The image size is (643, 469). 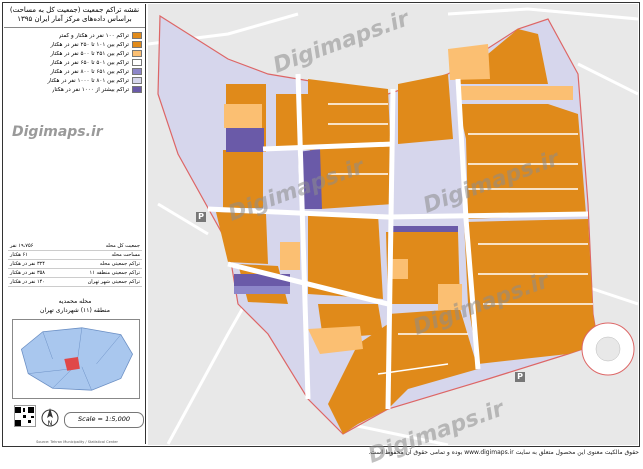 I want to click on stats-row: تراکم جمعیتی منطقه ۱۱ ۳۵۸ نفر در هکتار, so click(x=75, y=273).